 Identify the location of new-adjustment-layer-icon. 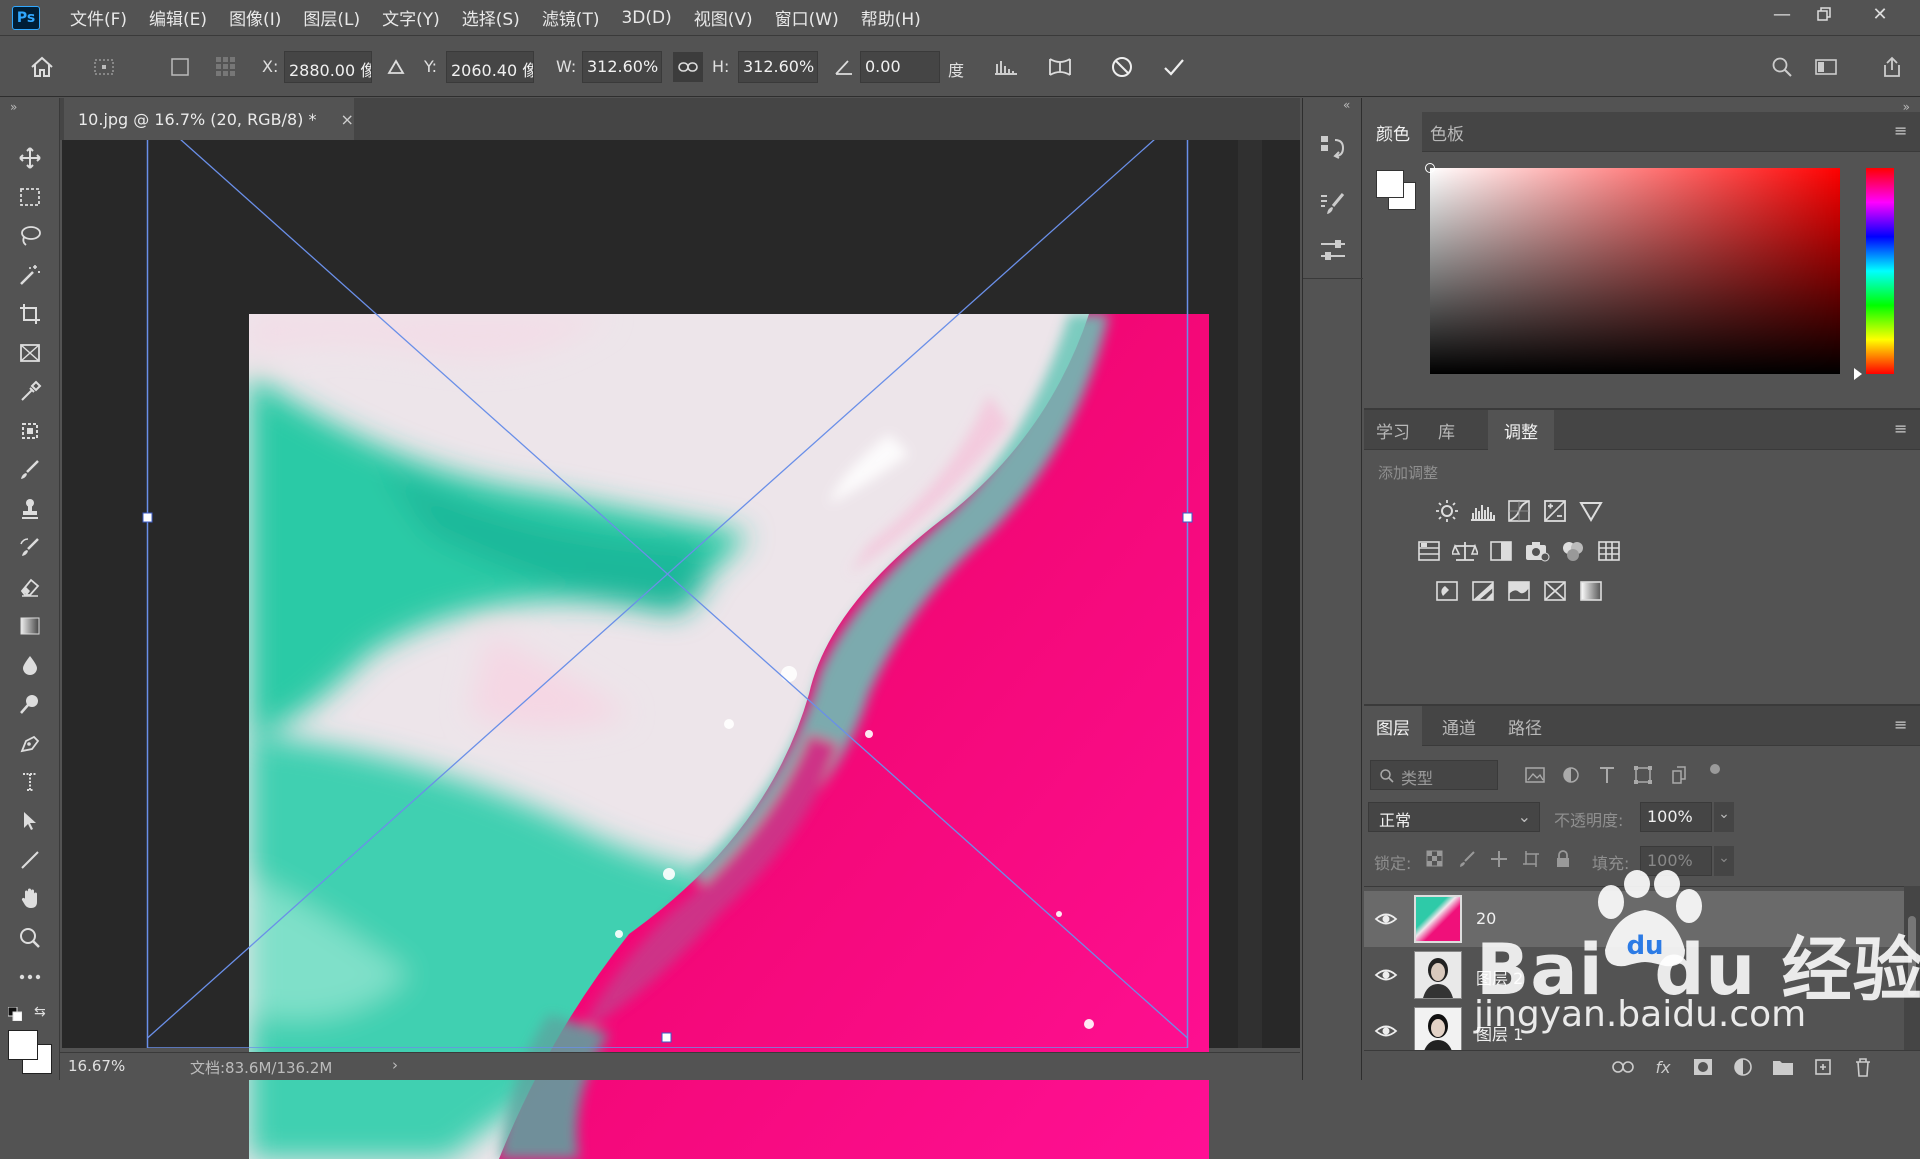
(1743, 1067).